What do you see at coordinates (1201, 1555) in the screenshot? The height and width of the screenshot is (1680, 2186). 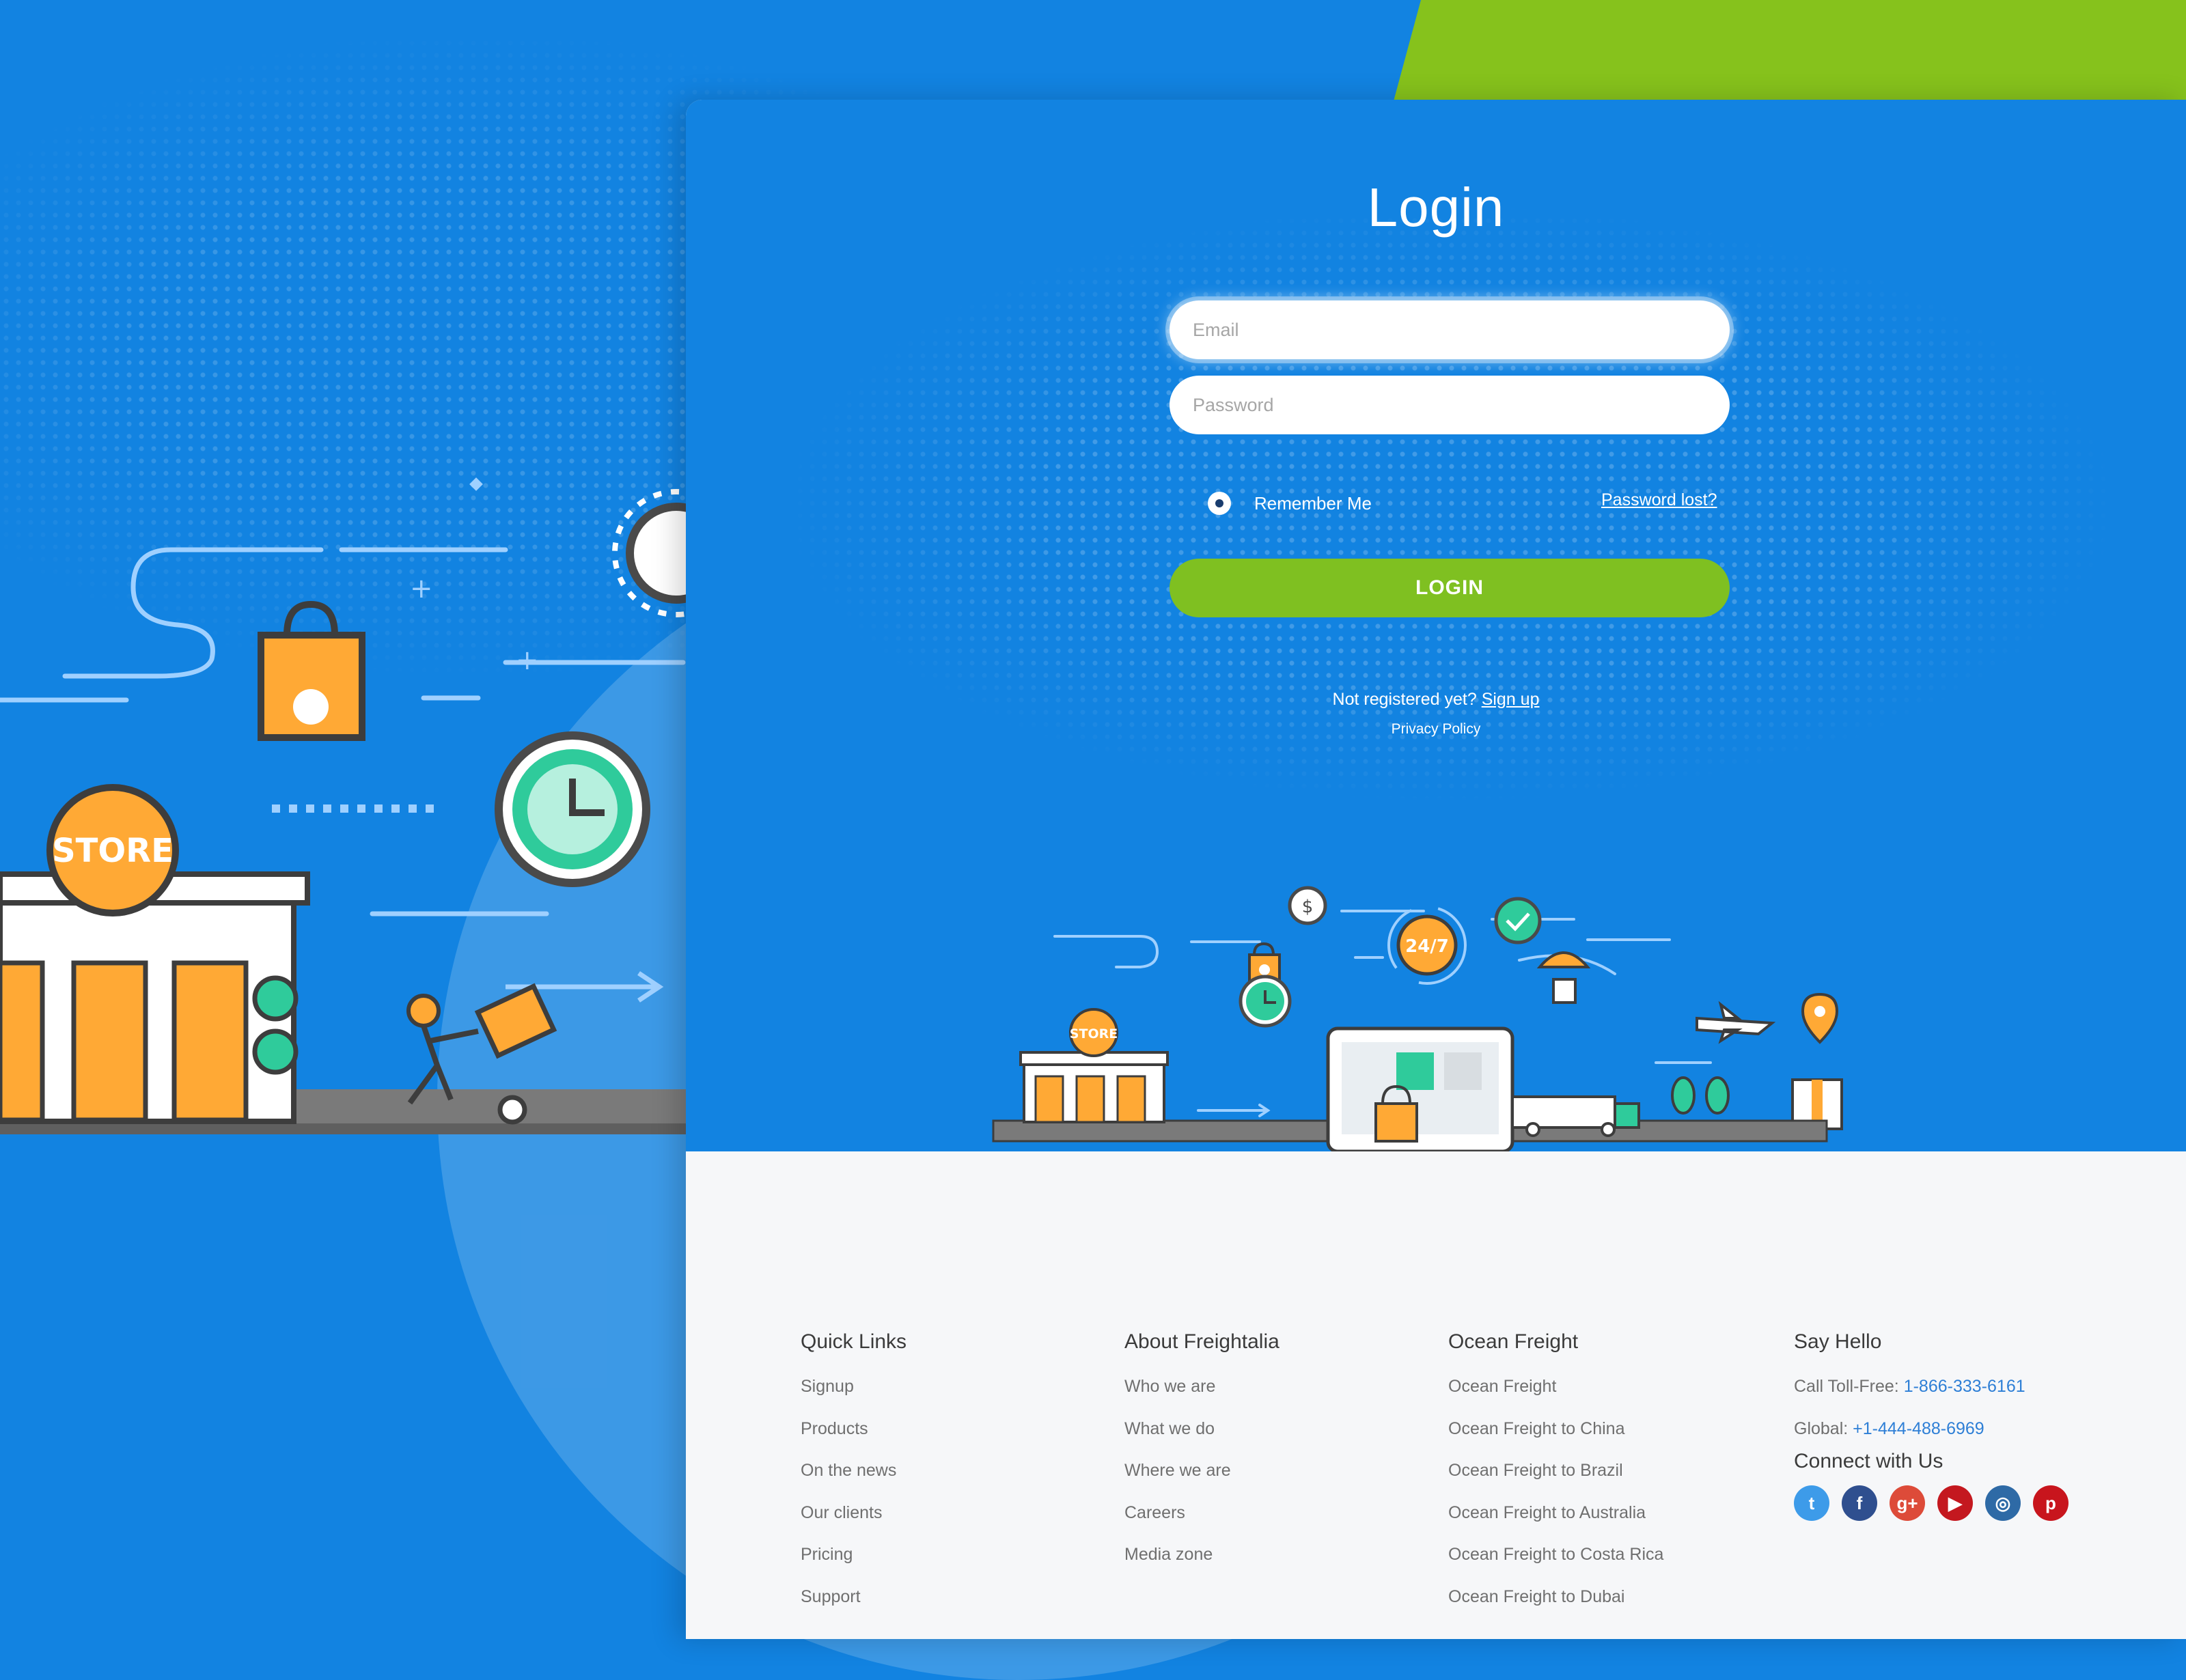 I see `footer-link: Media zone` at bounding box center [1201, 1555].